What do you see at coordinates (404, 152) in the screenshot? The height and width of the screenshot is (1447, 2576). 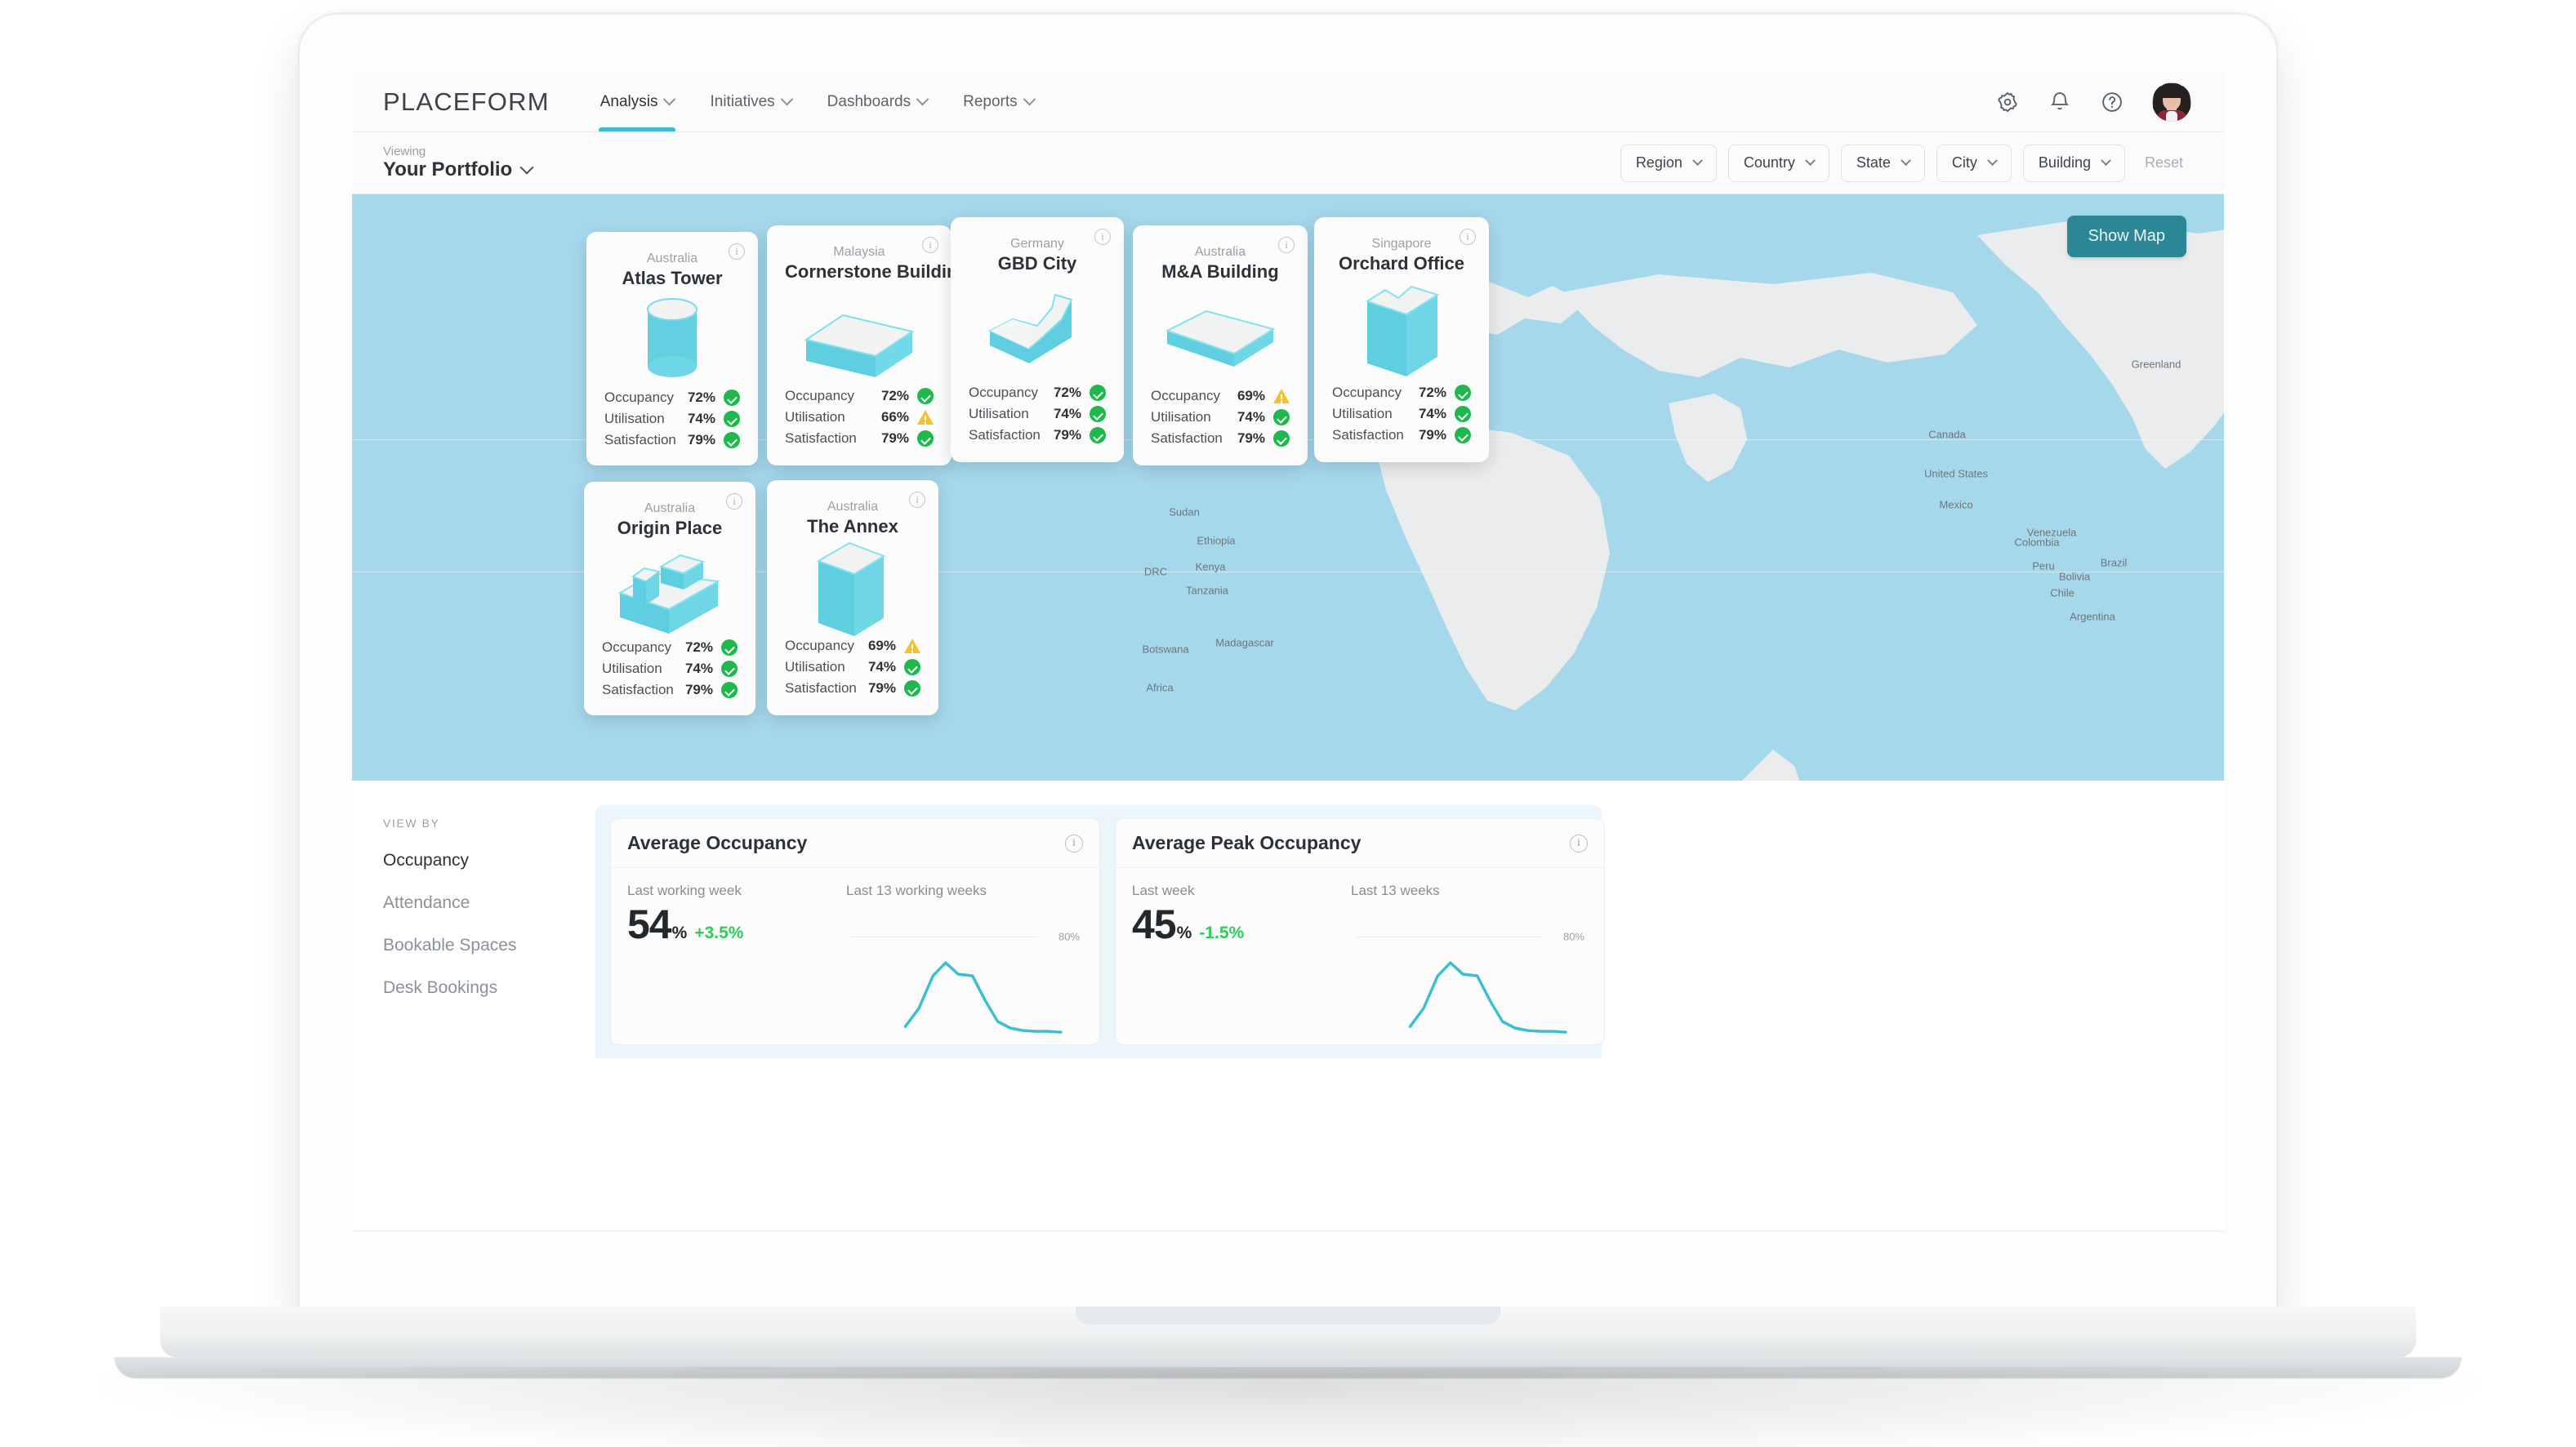 I see `viewing-label: Viewing` at bounding box center [404, 152].